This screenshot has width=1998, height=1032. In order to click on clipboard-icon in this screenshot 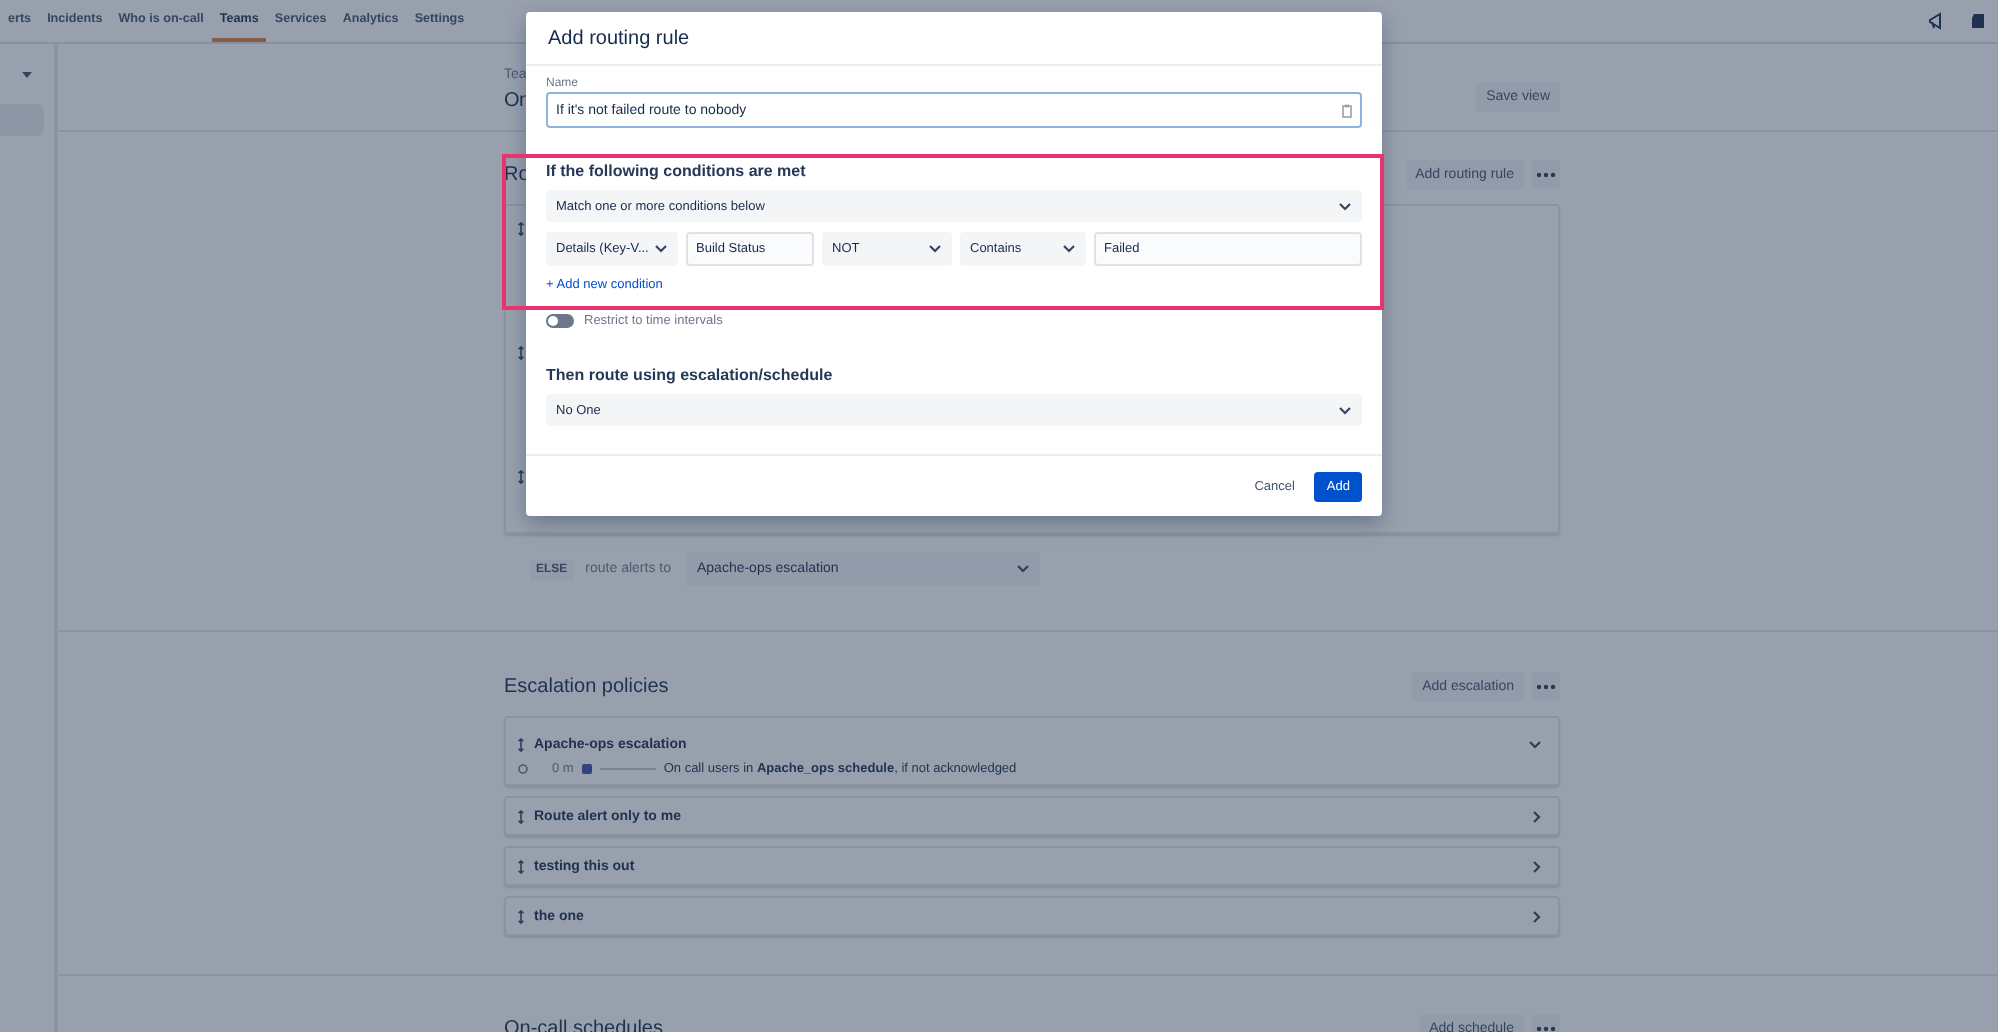, I will do `click(1347, 110)`.